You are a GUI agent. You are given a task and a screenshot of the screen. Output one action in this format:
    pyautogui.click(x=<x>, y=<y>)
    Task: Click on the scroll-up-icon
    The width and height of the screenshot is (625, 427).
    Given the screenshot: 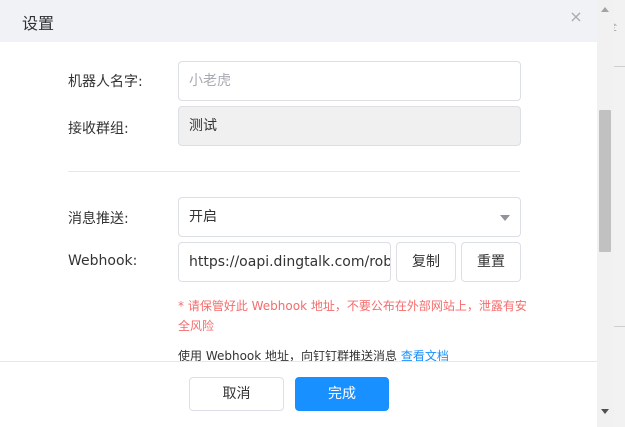 What is the action you would take?
    pyautogui.click(x=605, y=9)
    